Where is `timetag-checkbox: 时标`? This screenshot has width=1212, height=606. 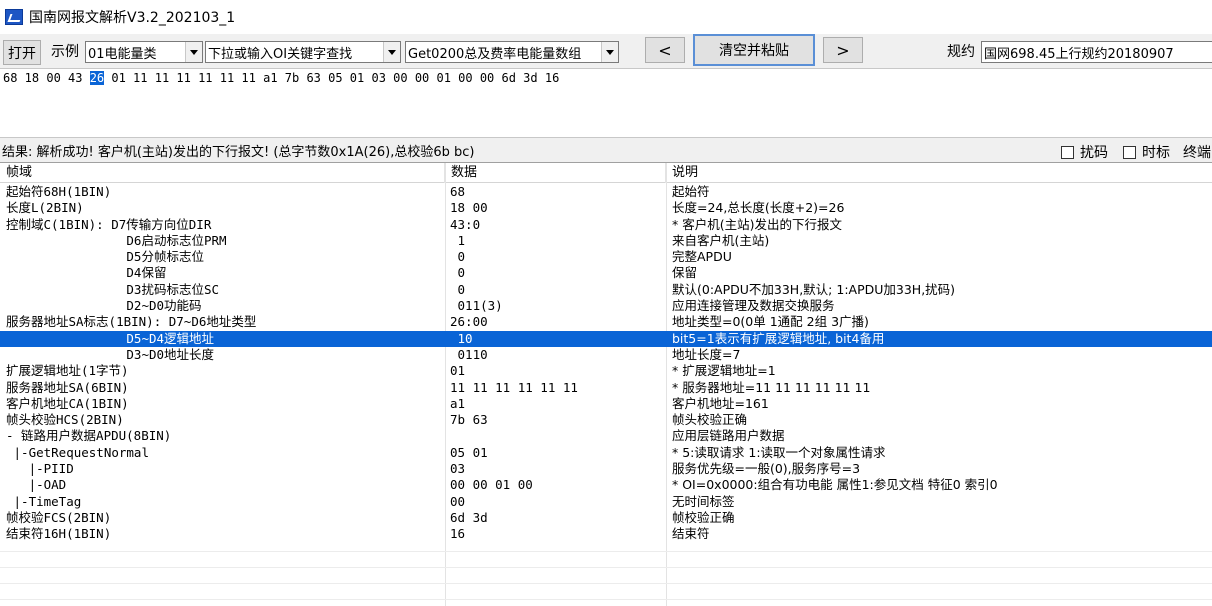 timetag-checkbox: 时标 is located at coordinates (1146, 152).